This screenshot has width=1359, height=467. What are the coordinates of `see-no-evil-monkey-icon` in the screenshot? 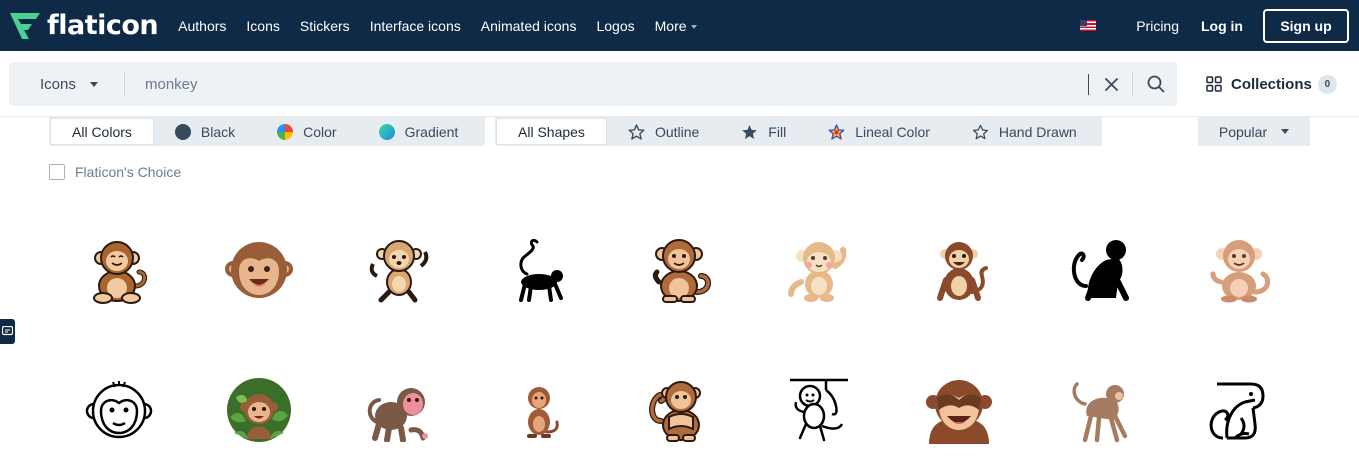 It's located at (959, 412).